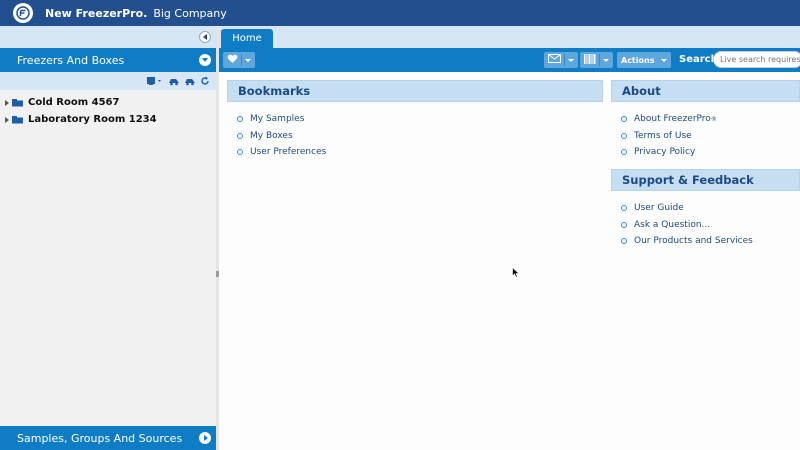 This screenshot has width=800, height=450. I want to click on main-toolbar: Actions Search:, so click(509, 60).